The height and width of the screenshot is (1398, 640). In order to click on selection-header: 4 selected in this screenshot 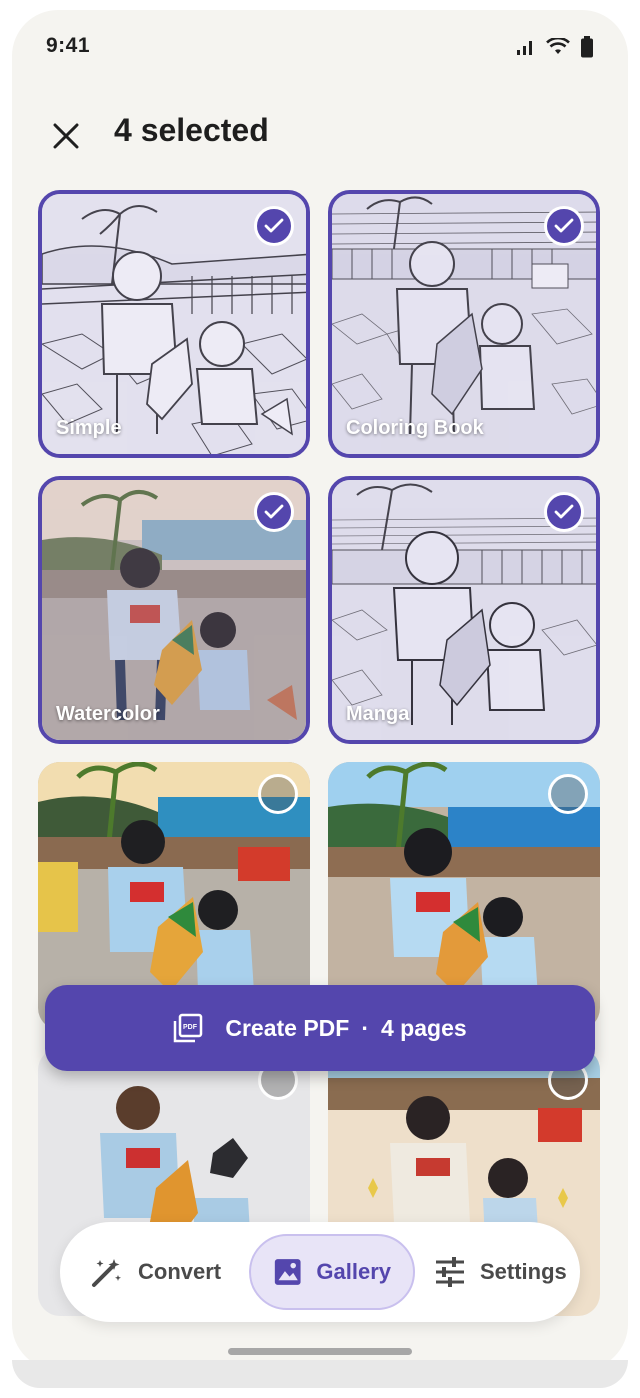, I will do `click(320, 136)`.